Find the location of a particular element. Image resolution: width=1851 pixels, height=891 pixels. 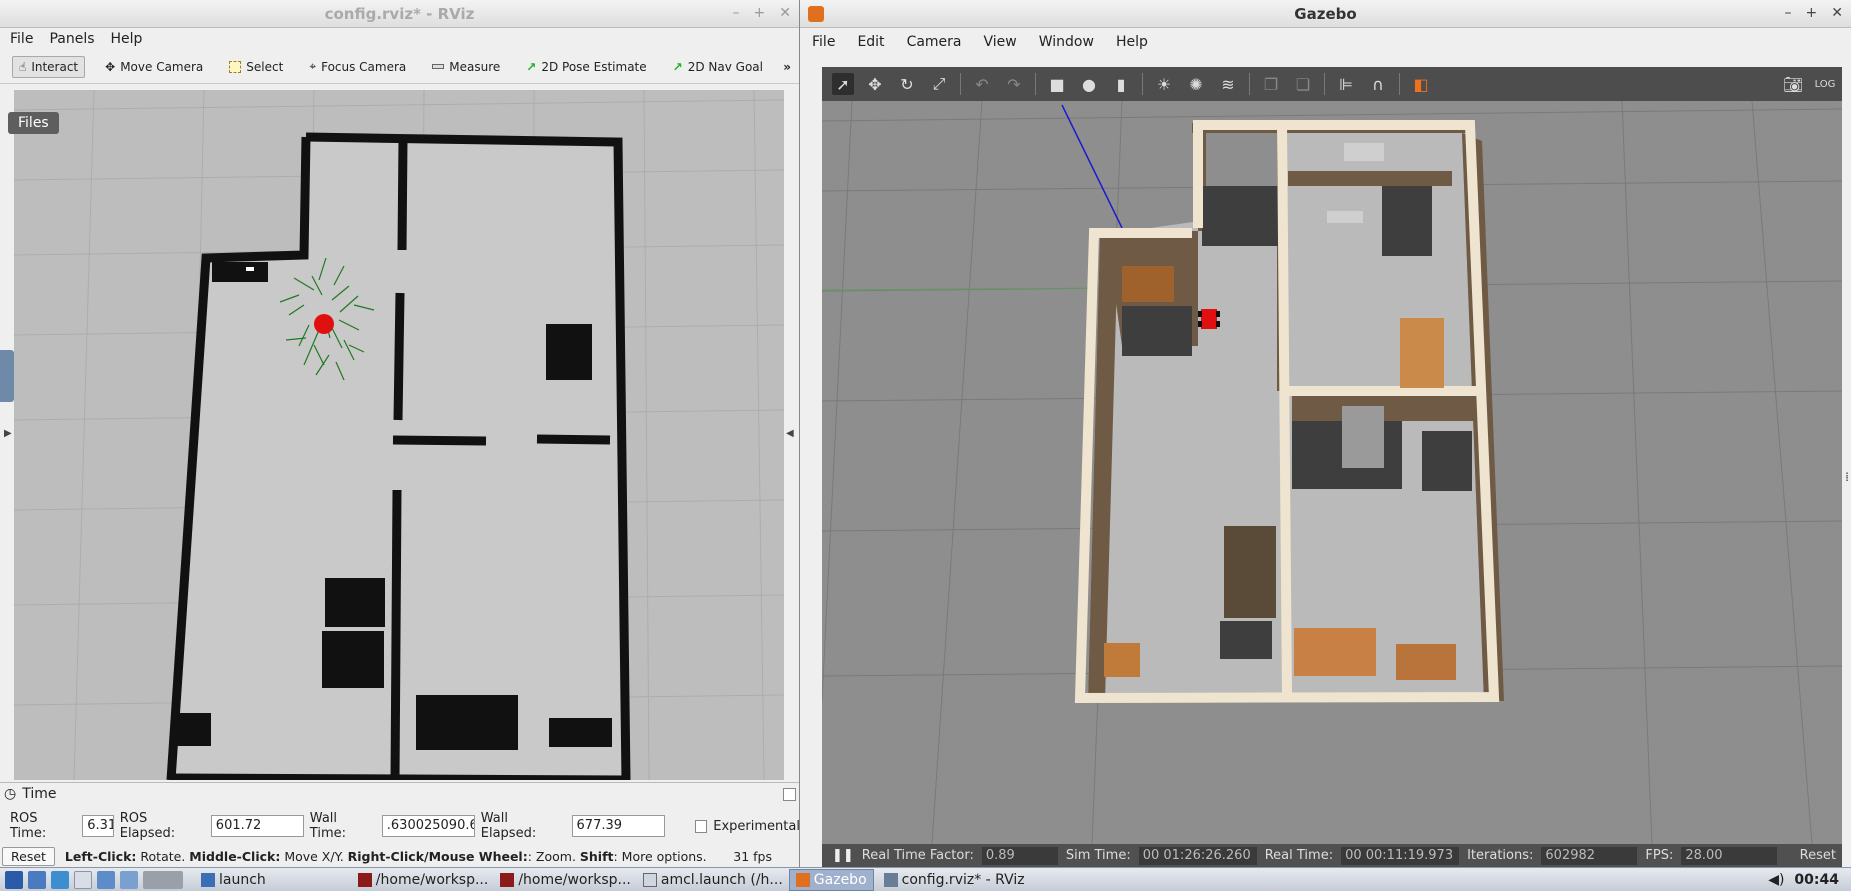

right-panel-handle-icon: ⁞ is located at coordinates (1847, 477).